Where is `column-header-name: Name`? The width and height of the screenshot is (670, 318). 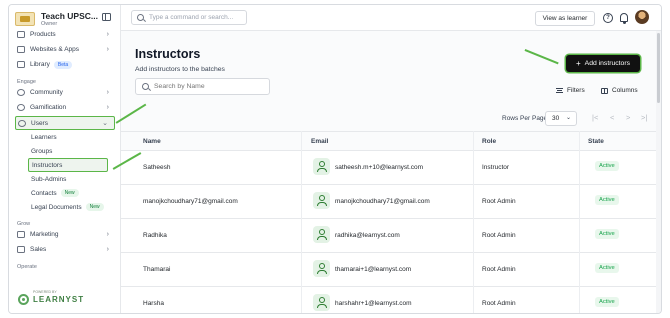
column-header-name: Name is located at coordinates (152, 141).